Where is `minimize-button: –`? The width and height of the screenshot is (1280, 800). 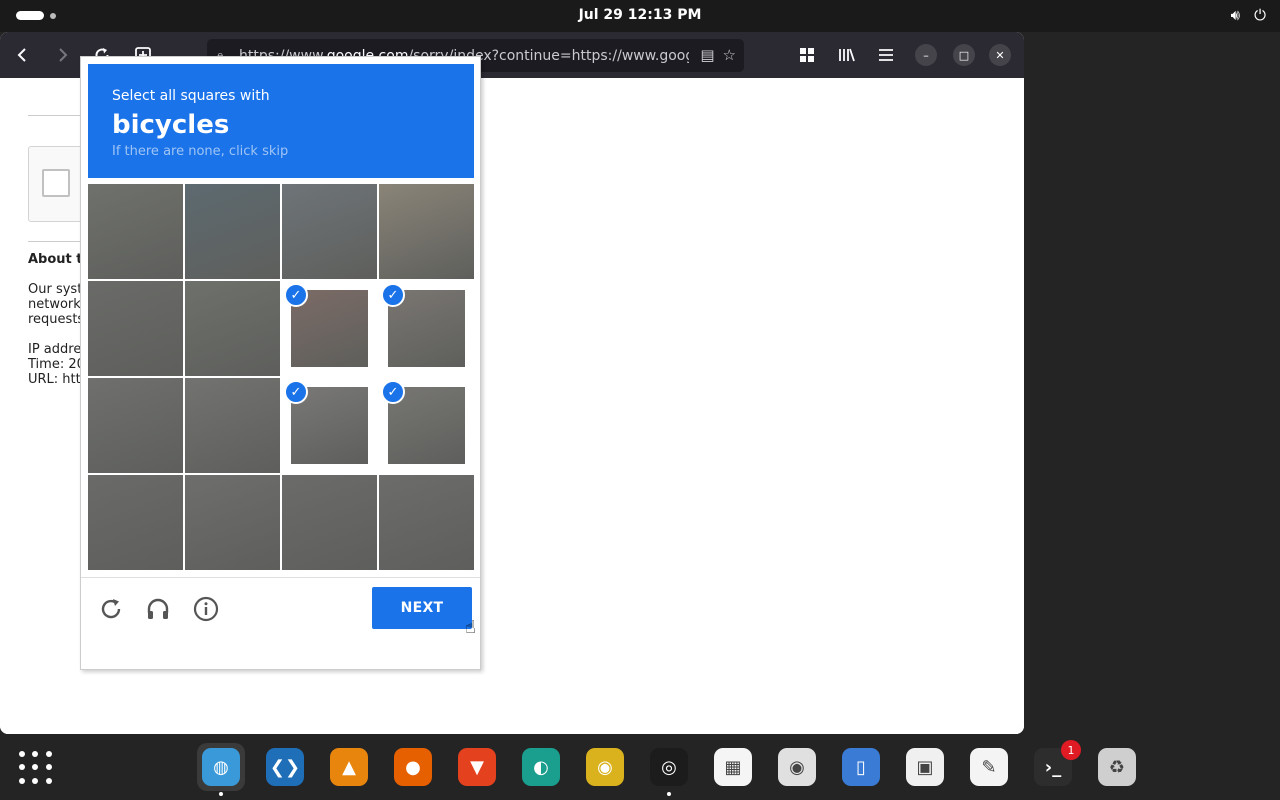 minimize-button: – is located at coordinates (926, 55).